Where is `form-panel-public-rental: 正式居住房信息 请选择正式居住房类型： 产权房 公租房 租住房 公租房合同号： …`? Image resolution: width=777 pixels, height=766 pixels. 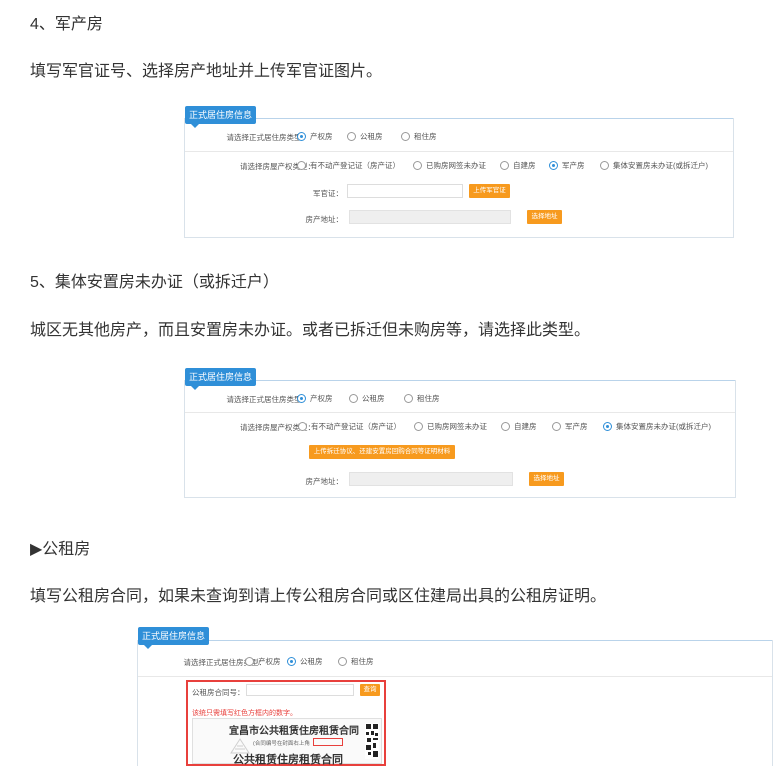
form-panel-public-rental: 正式居住房信息 请选择正式居住房类型： 产权房 公租房 租住房 公租房合同号： … is located at coordinates (455, 696).